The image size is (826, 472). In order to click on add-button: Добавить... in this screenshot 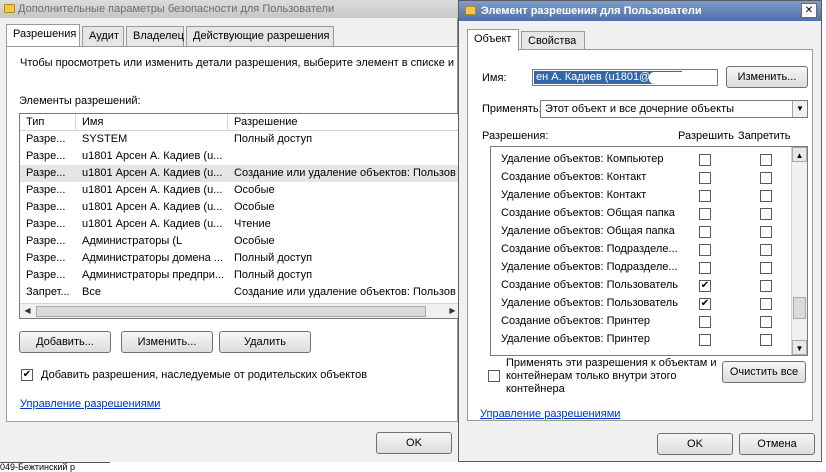, I will do `click(65, 342)`.